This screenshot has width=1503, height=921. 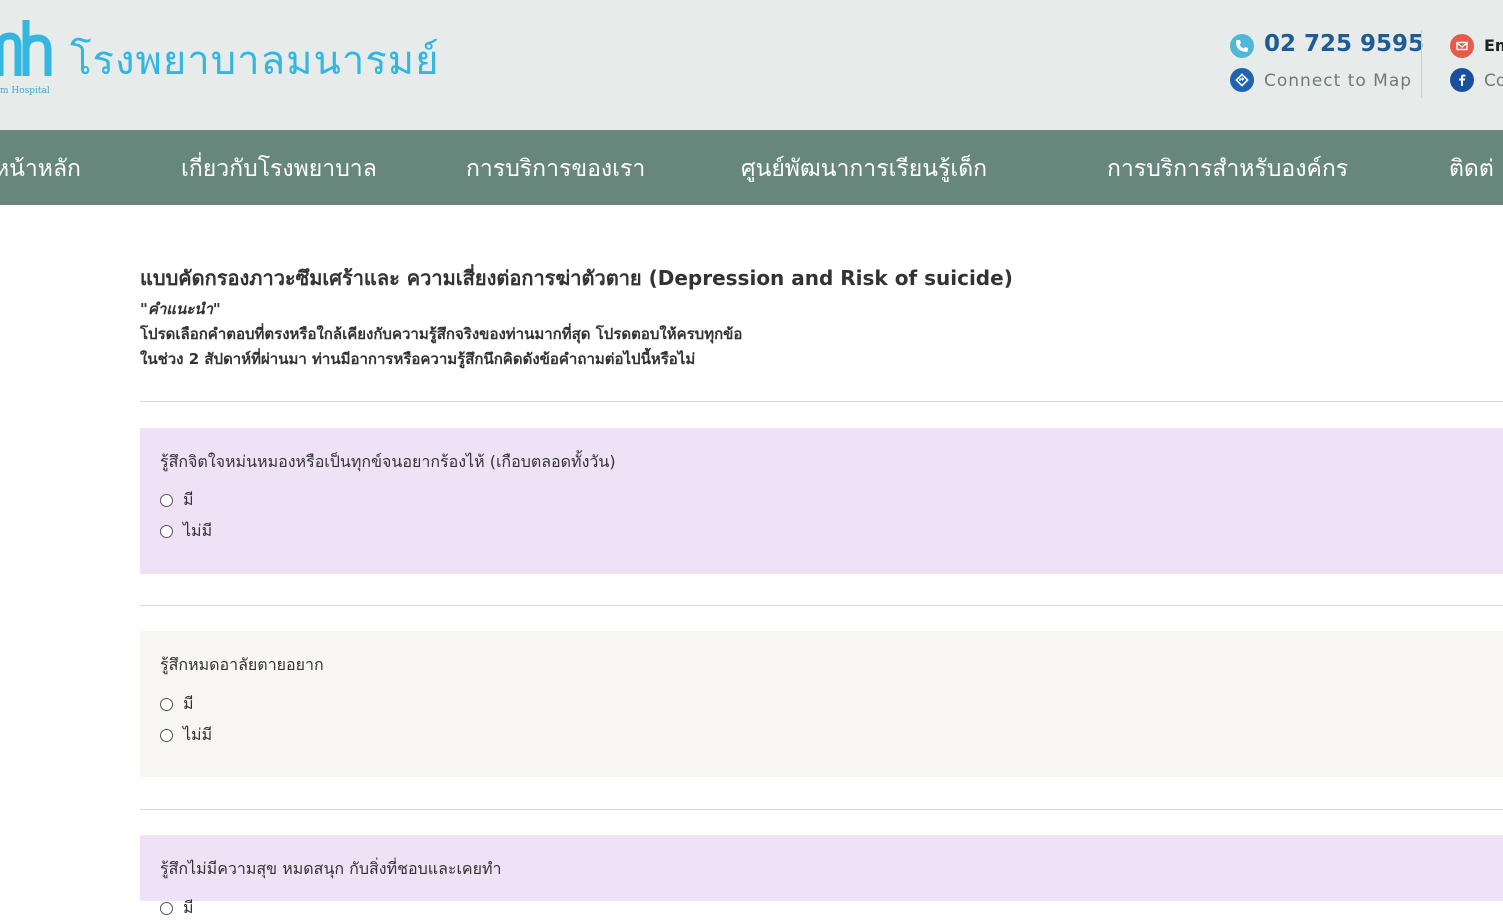 What do you see at coordinates (1242, 80) in the screenshot?
I see `map-marker-icon` at bounding box center [1242, 80].